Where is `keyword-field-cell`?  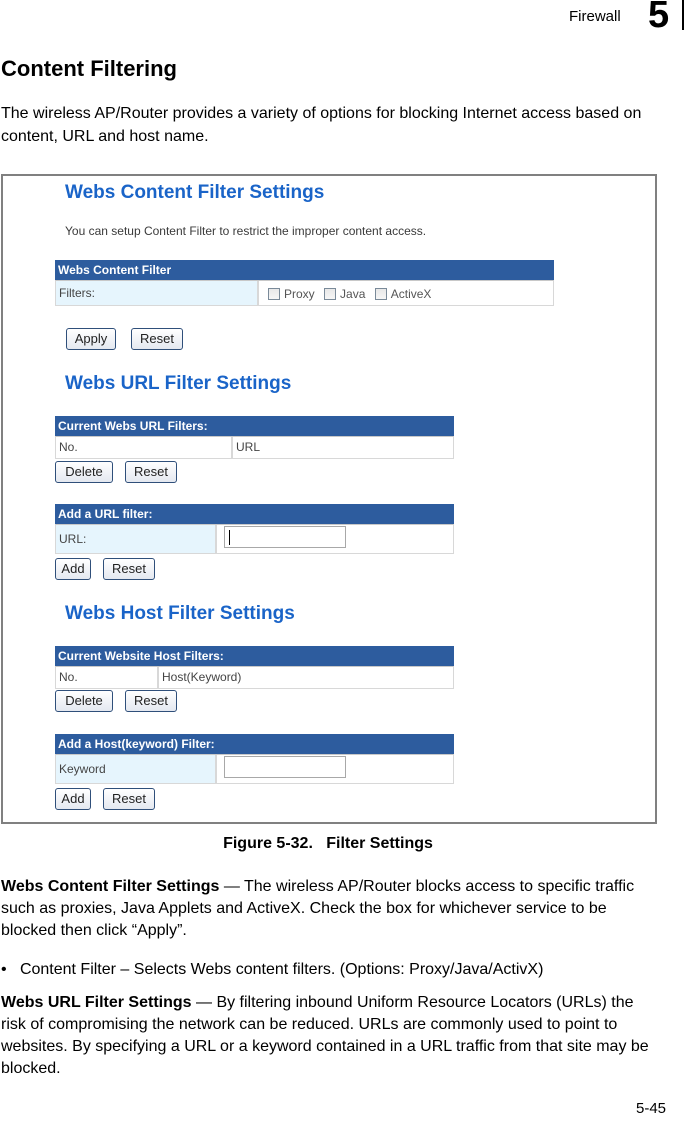
keyword-field-cell is located at coordinates (335, 769).